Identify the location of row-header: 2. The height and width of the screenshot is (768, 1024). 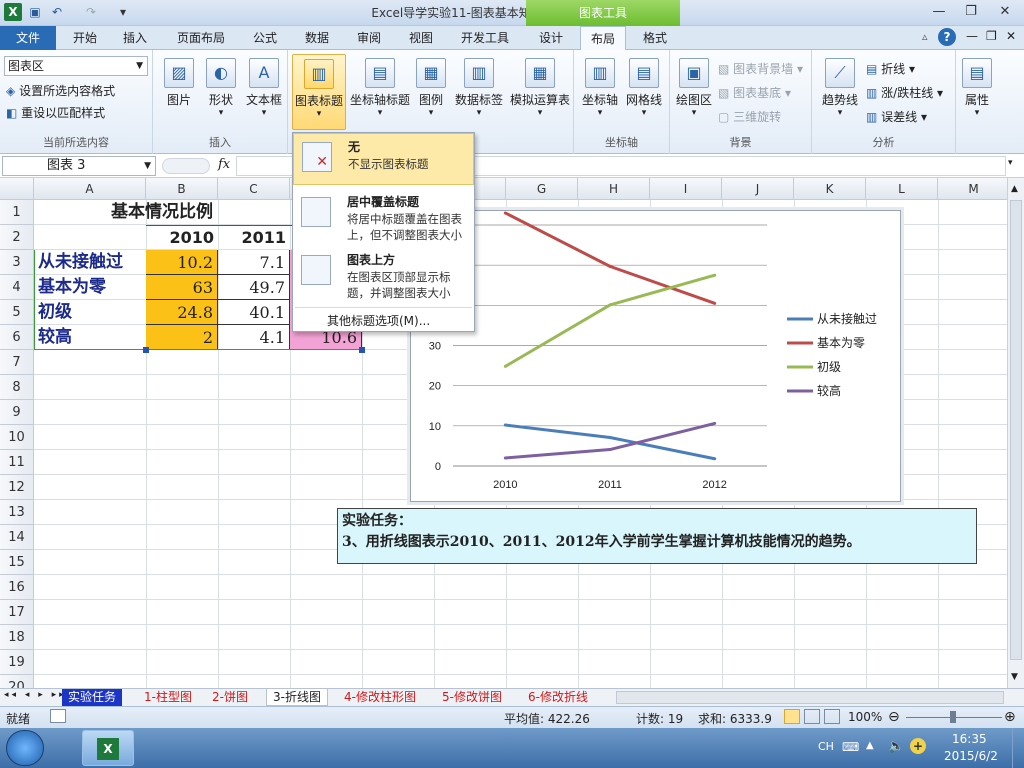
(17, 237).